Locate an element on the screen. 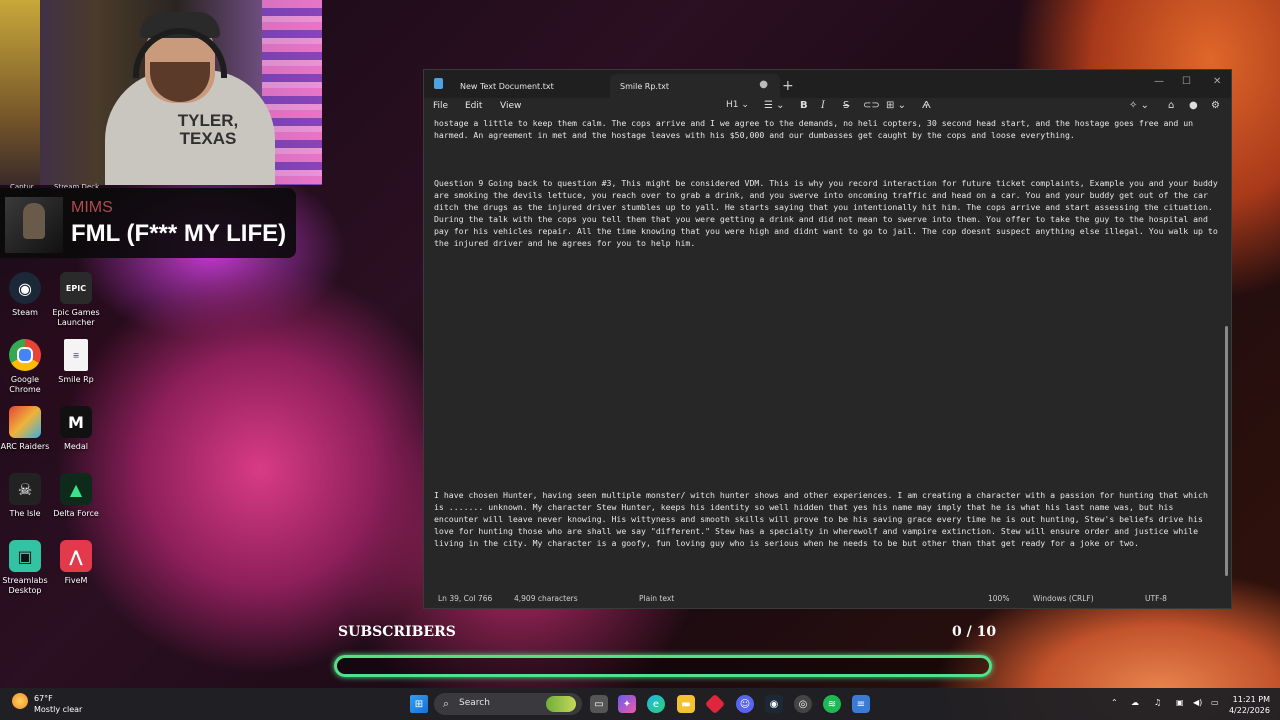 This screenshot has height=720, width=1280. maximize-button: ☐ is located at coordinates (1186, 81).